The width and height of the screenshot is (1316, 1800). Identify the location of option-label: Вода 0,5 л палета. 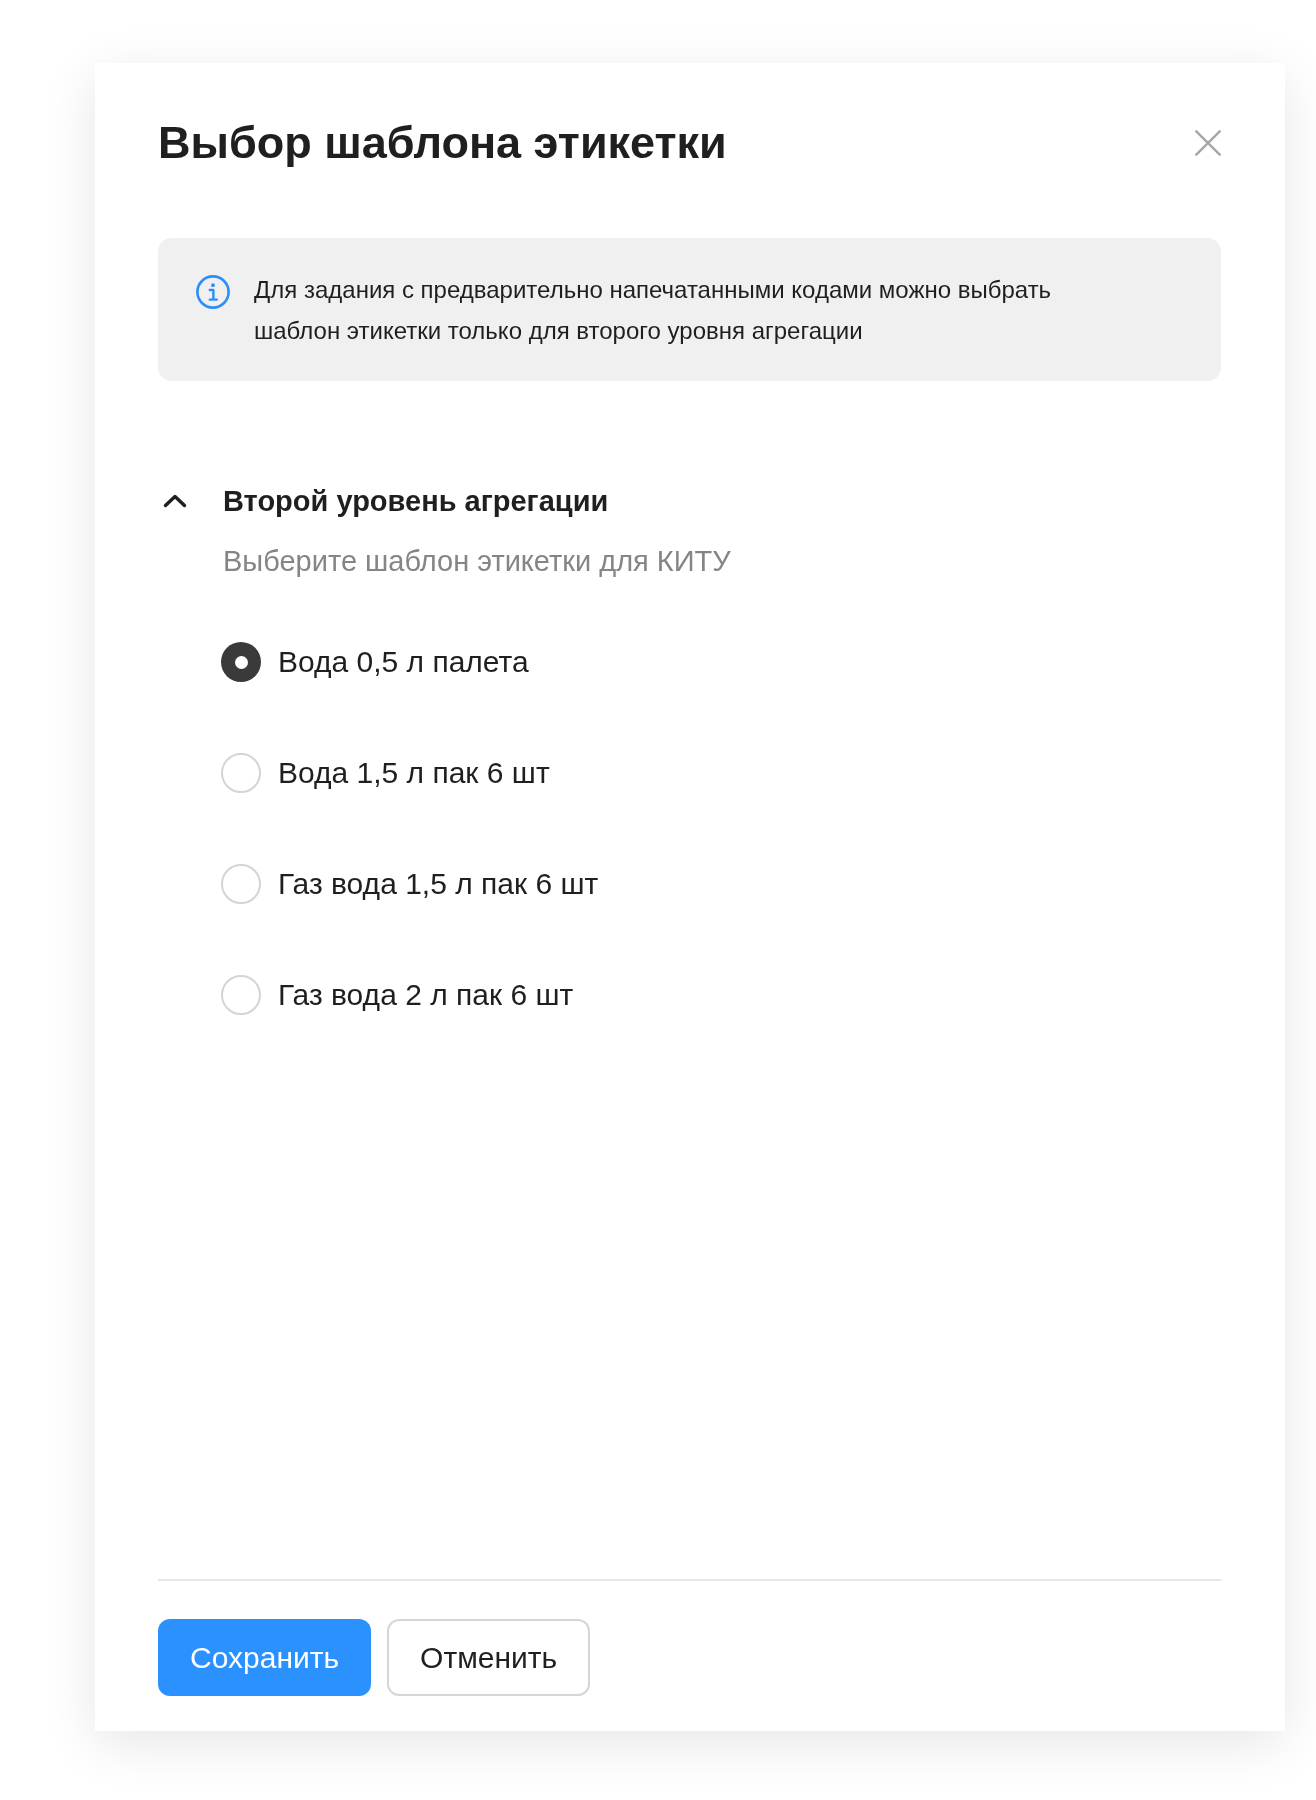
(403, 662).